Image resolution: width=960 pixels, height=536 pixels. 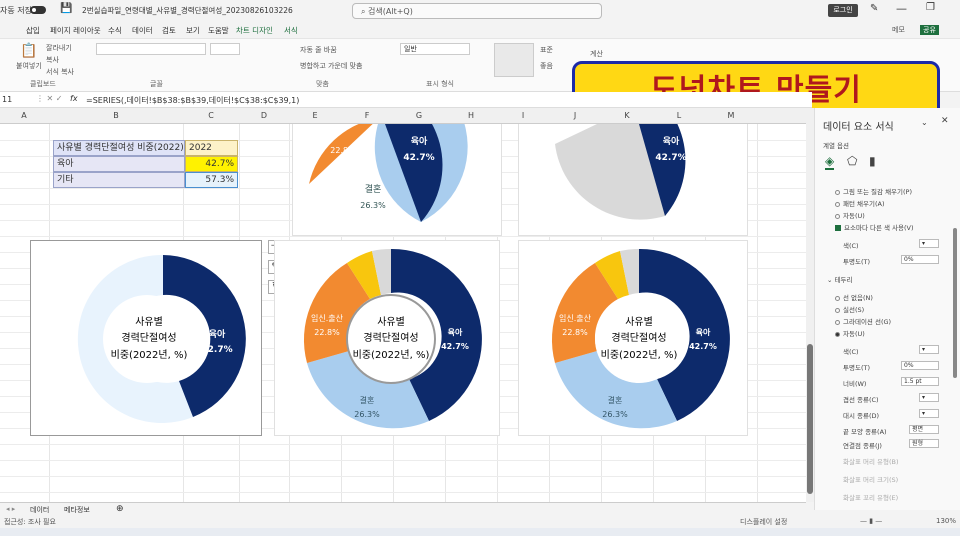 What do you see at coordinates (871, 480) in the screenshot?
I see `arrow-begin-size-label: 화살표 머리 크기(S)` at bounding box center [871, 480].